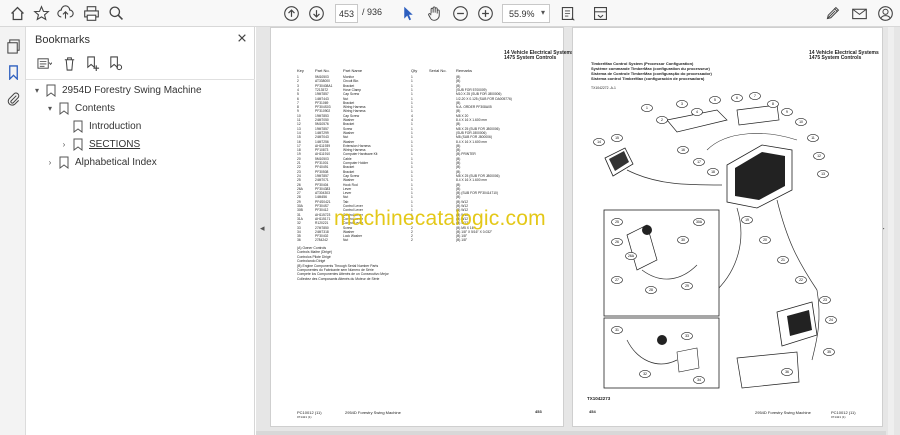 This screenshot has width=900, height=435. I want to click on callout-bubble: 31, so click(617, 330).